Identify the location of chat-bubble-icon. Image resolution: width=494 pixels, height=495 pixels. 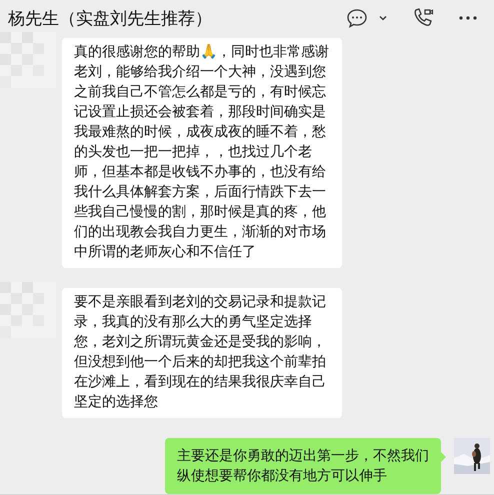
(357, 18).